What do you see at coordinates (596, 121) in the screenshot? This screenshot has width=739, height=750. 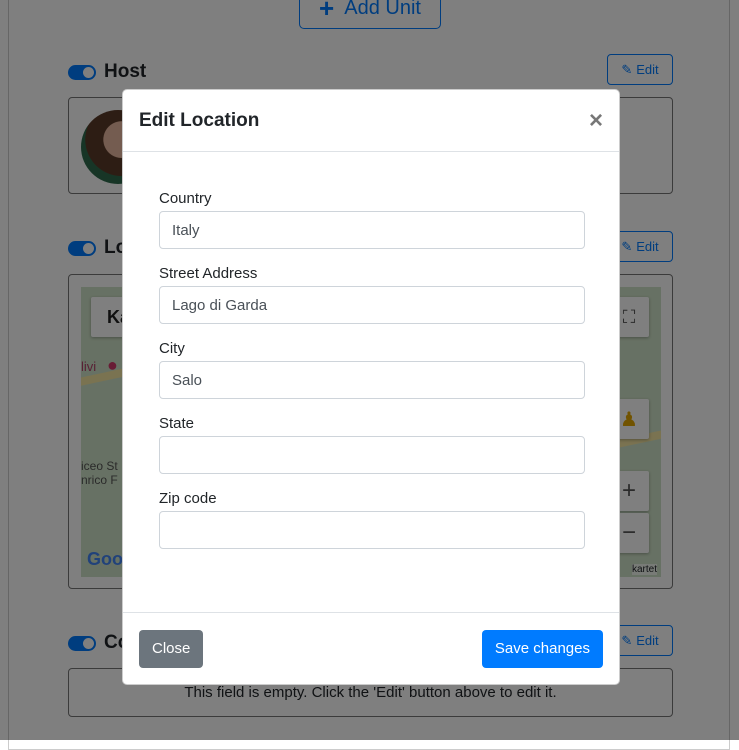 I see `close-icon: ×` at bounding box center [596, 121].